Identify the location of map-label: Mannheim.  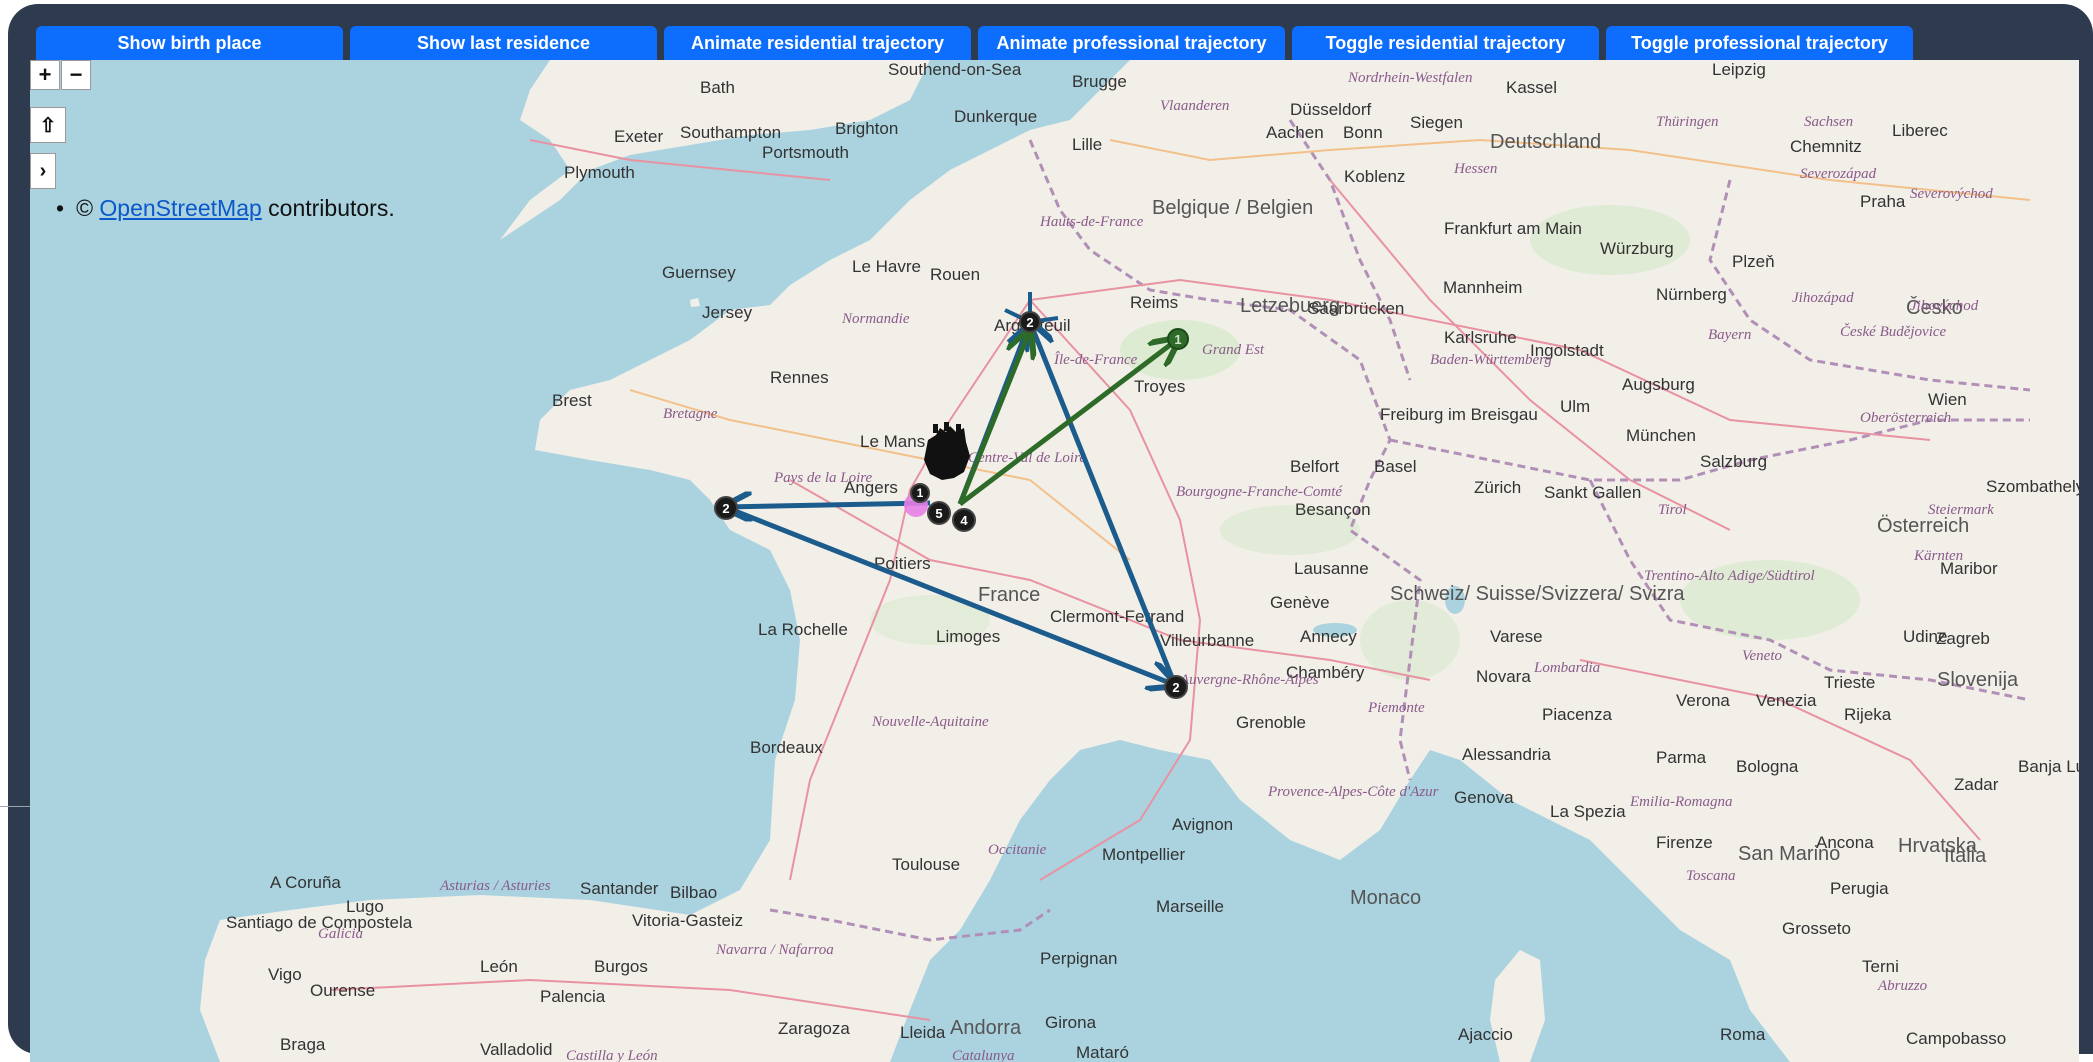
(1482, 287).